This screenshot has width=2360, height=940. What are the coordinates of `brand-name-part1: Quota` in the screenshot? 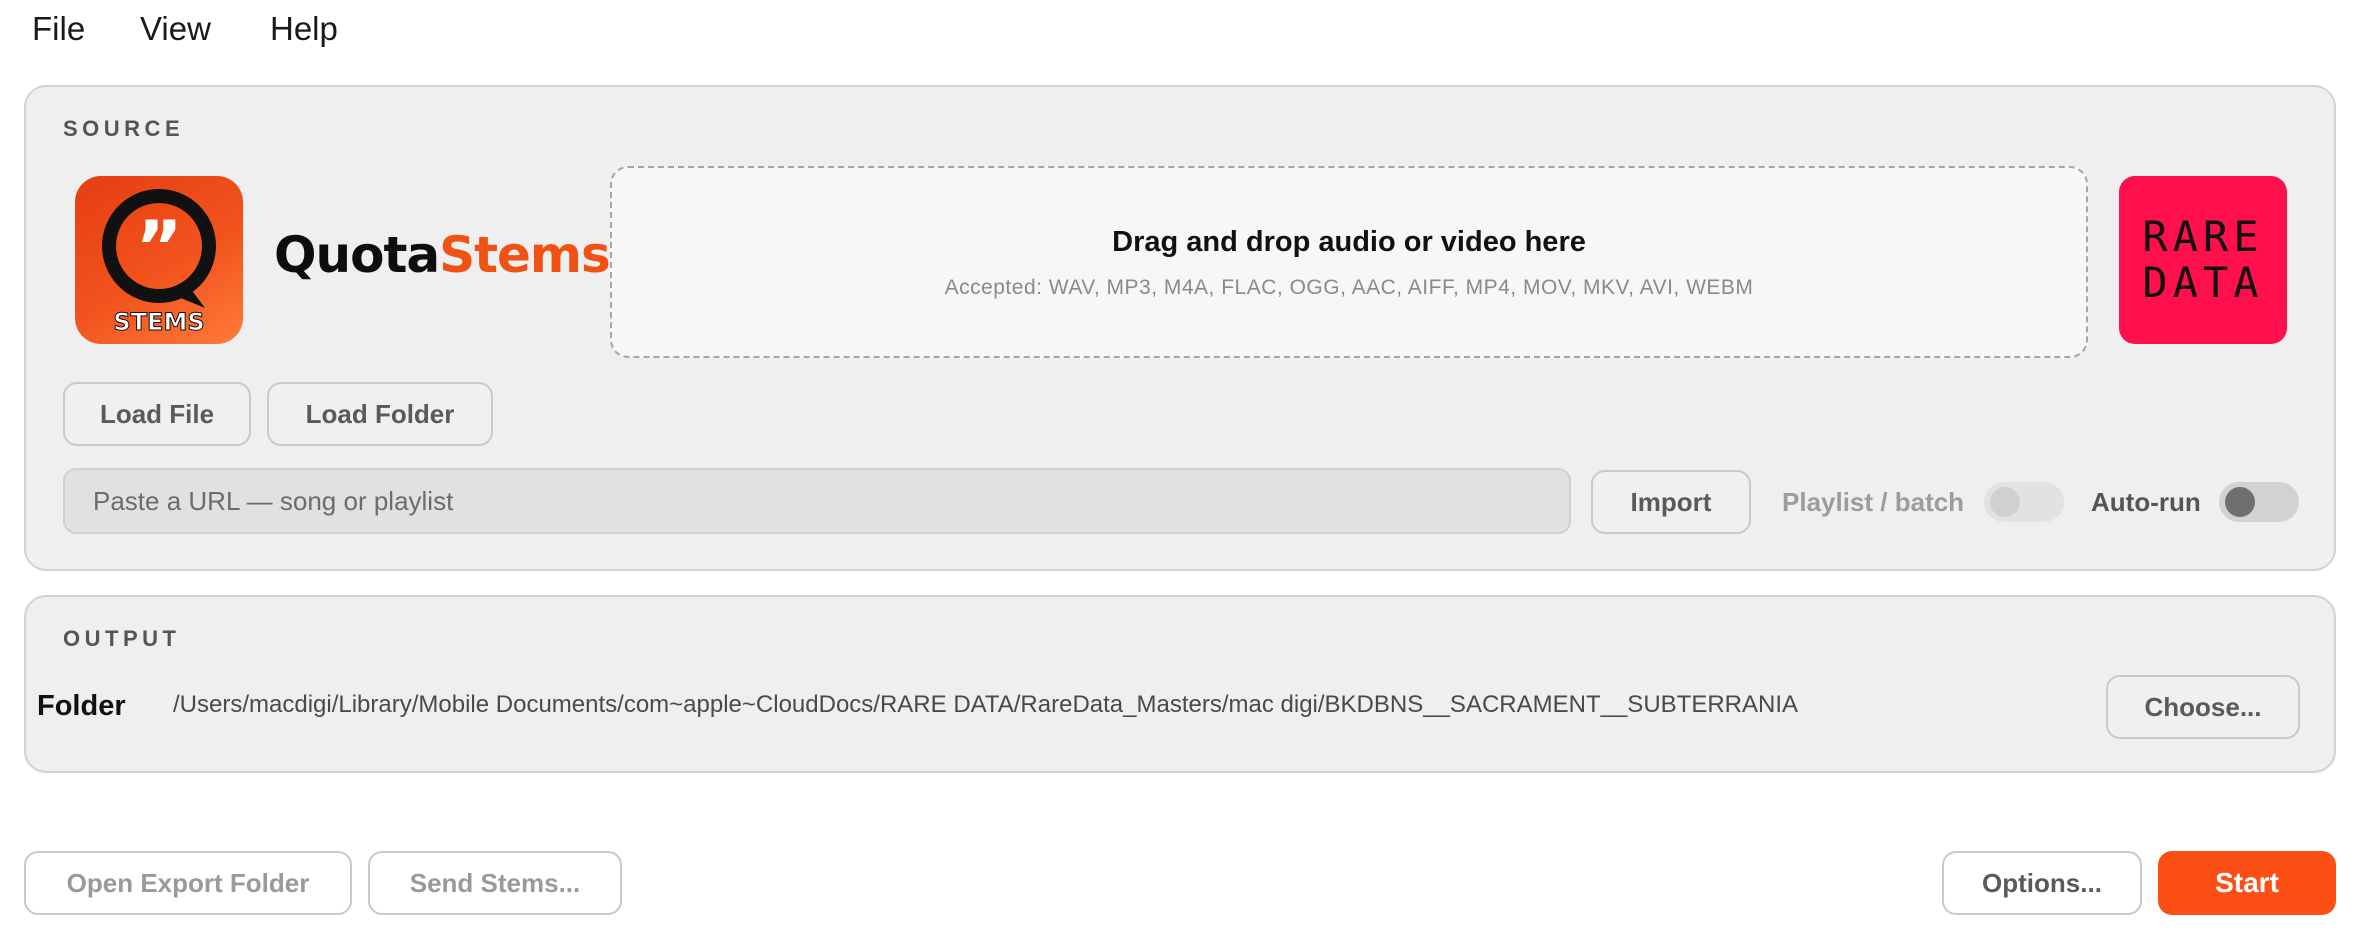 It's located at (357, 255).